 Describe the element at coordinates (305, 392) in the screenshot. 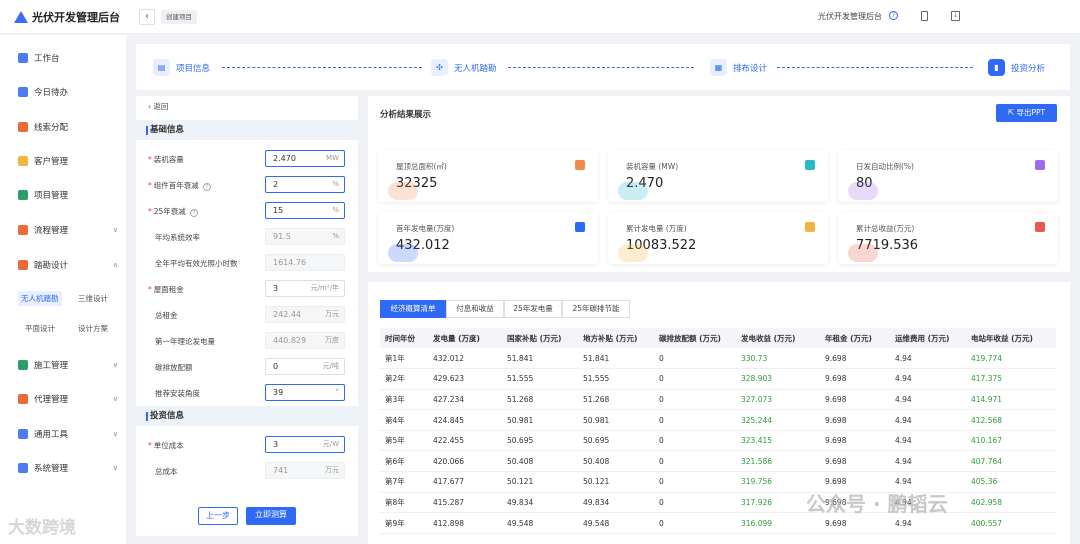

I see `install-angle-input: 39 °` at that location.